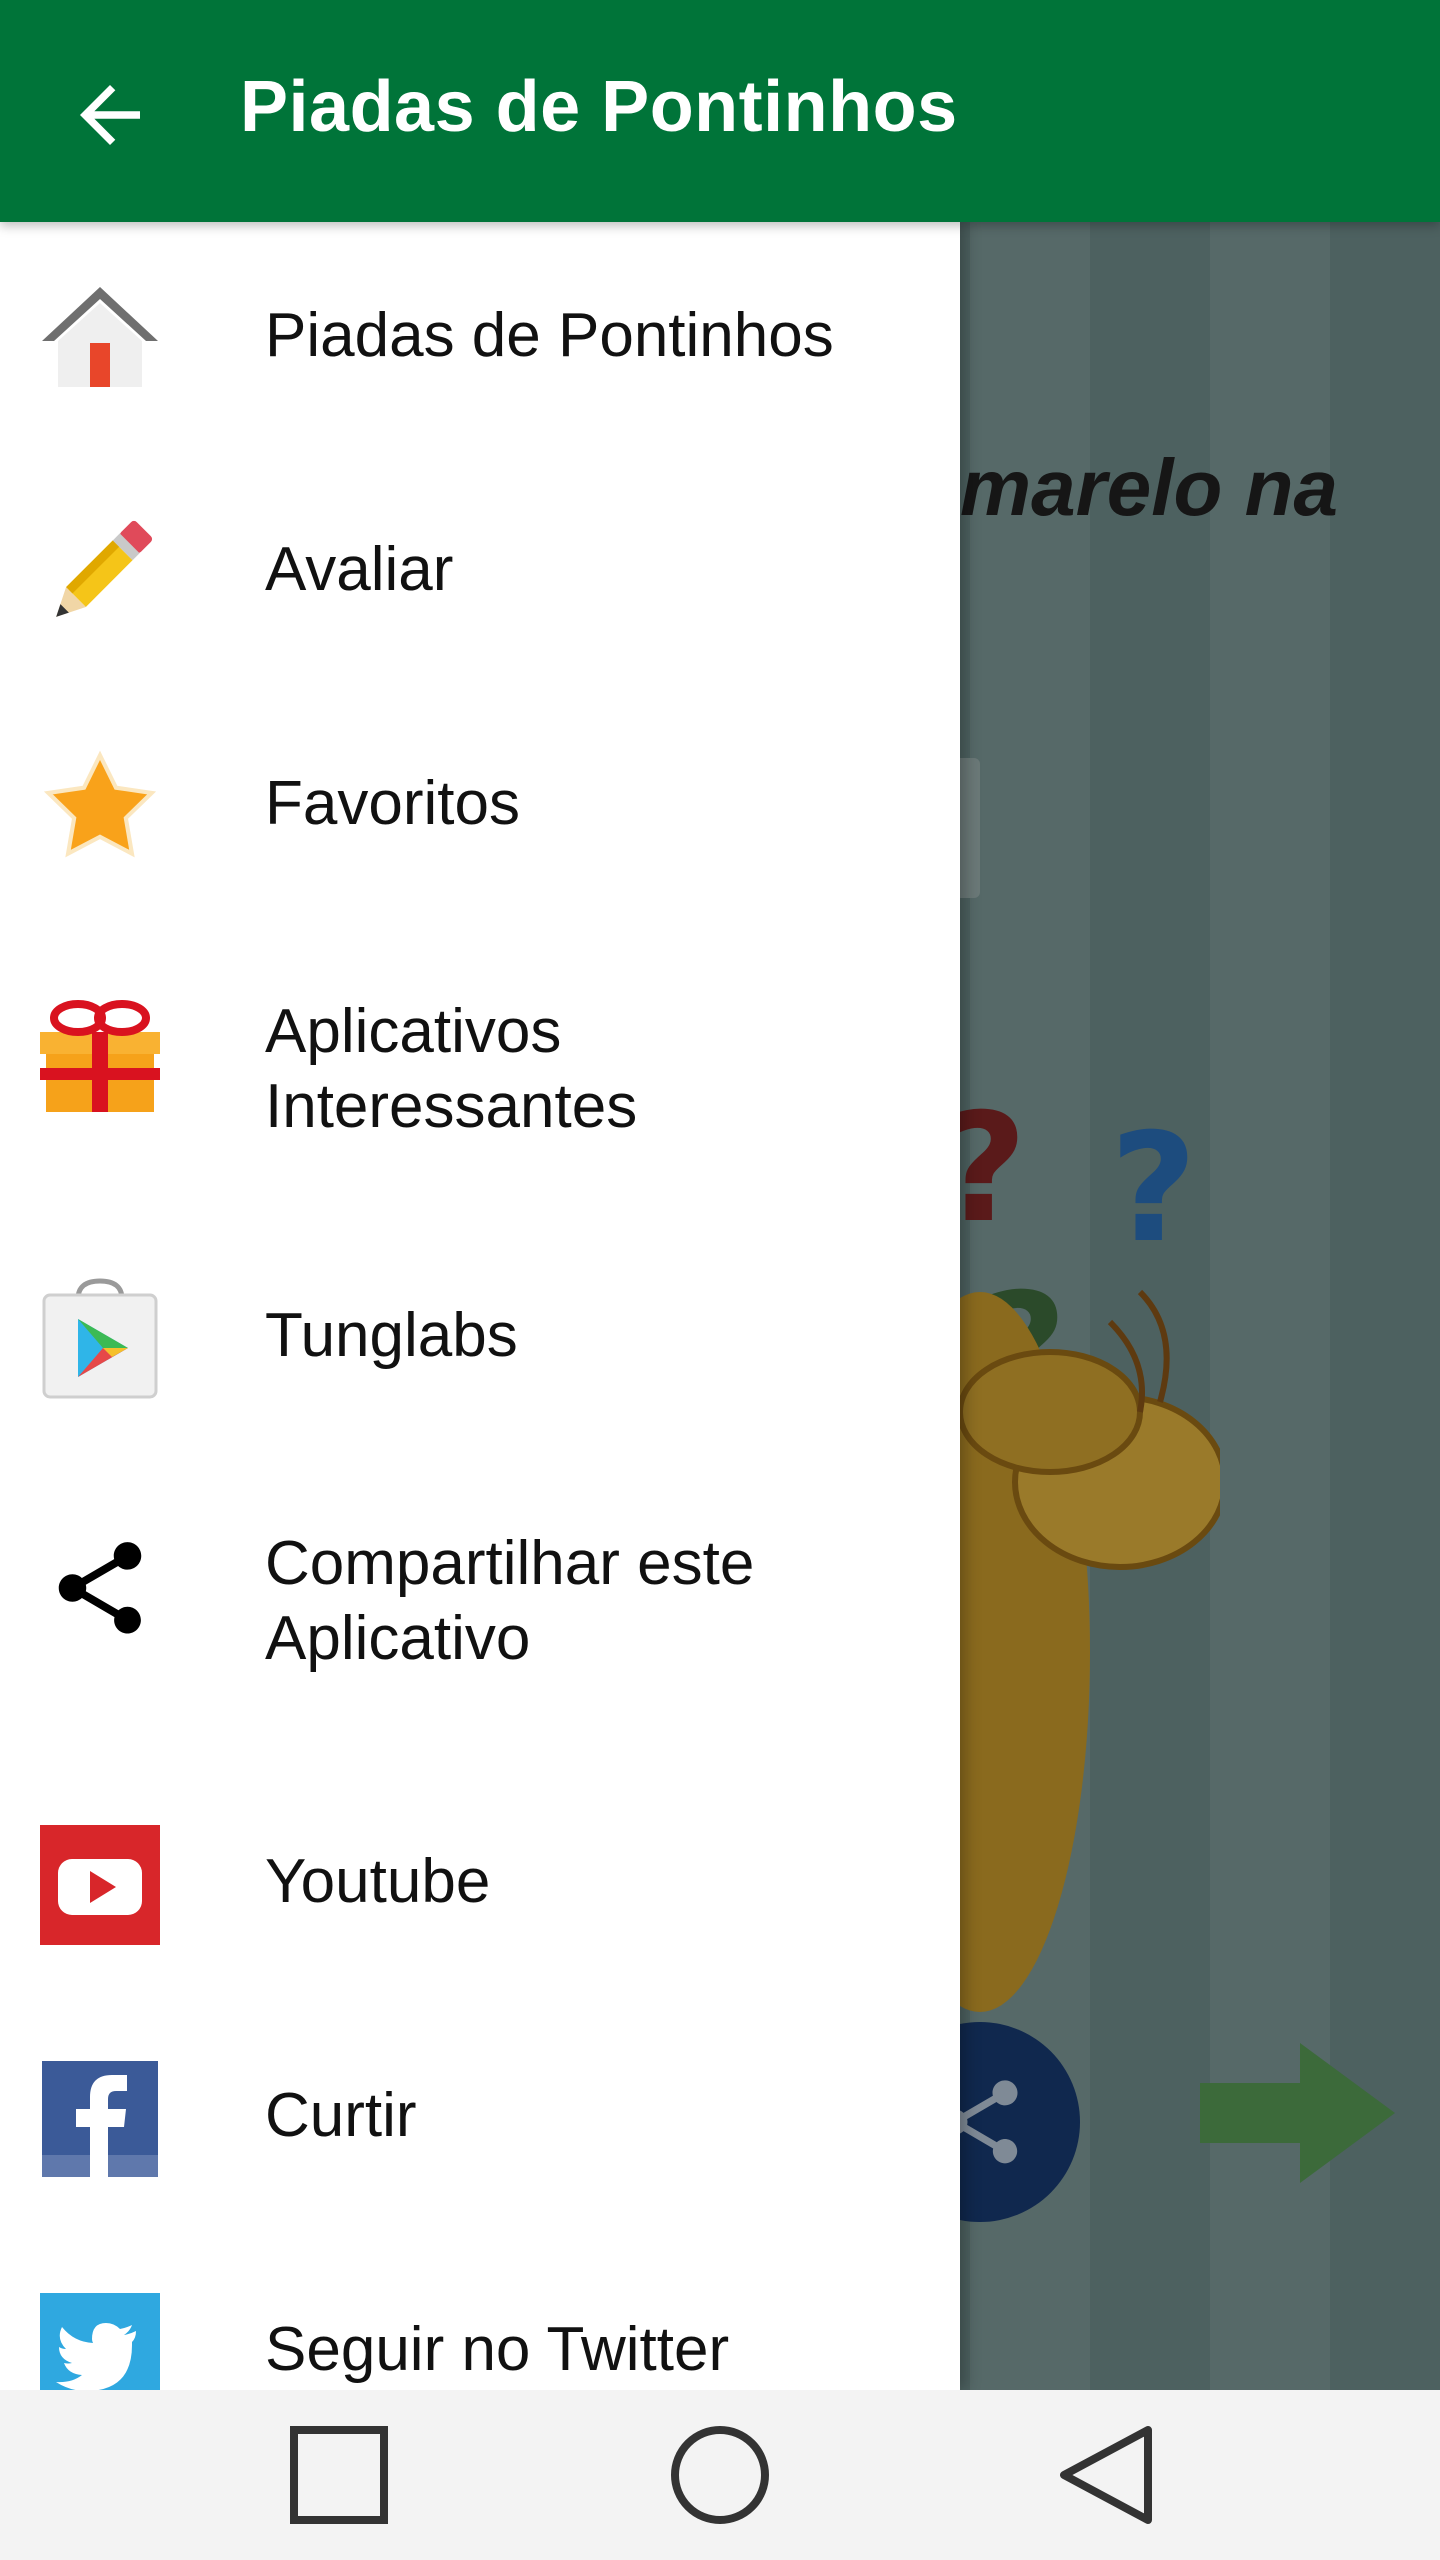 The image size is (1440, 2560). What do you see at coordinates (480, 2119) in the screenshot?
I see `drawer-item-curtir: Curtir` at bounding box center [480, 2119].